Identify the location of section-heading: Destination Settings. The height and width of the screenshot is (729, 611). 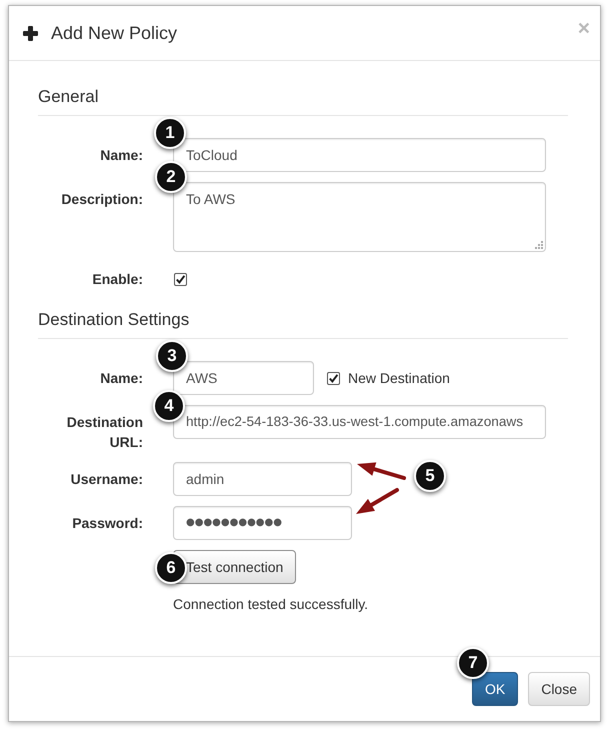
(114, 320).